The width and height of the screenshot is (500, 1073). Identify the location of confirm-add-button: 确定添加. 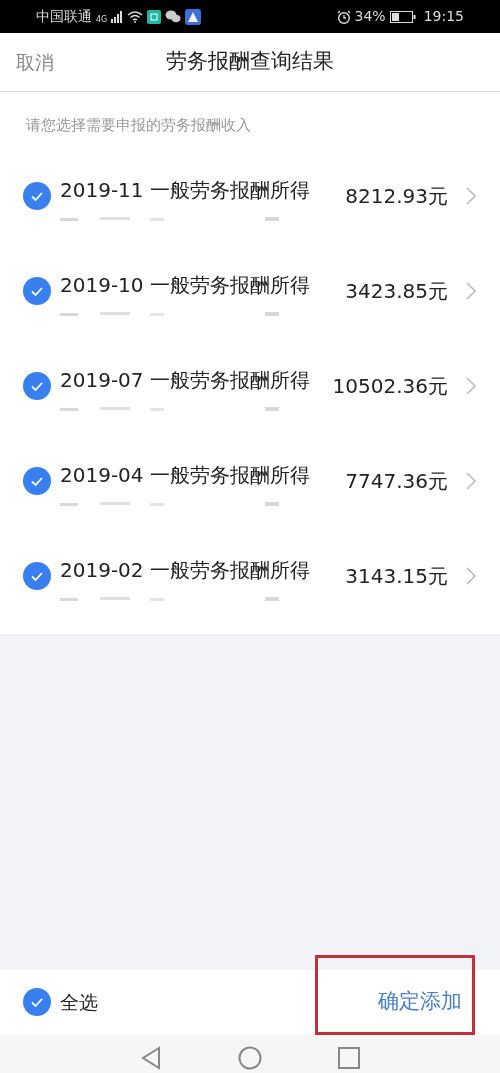
(420, 1002).